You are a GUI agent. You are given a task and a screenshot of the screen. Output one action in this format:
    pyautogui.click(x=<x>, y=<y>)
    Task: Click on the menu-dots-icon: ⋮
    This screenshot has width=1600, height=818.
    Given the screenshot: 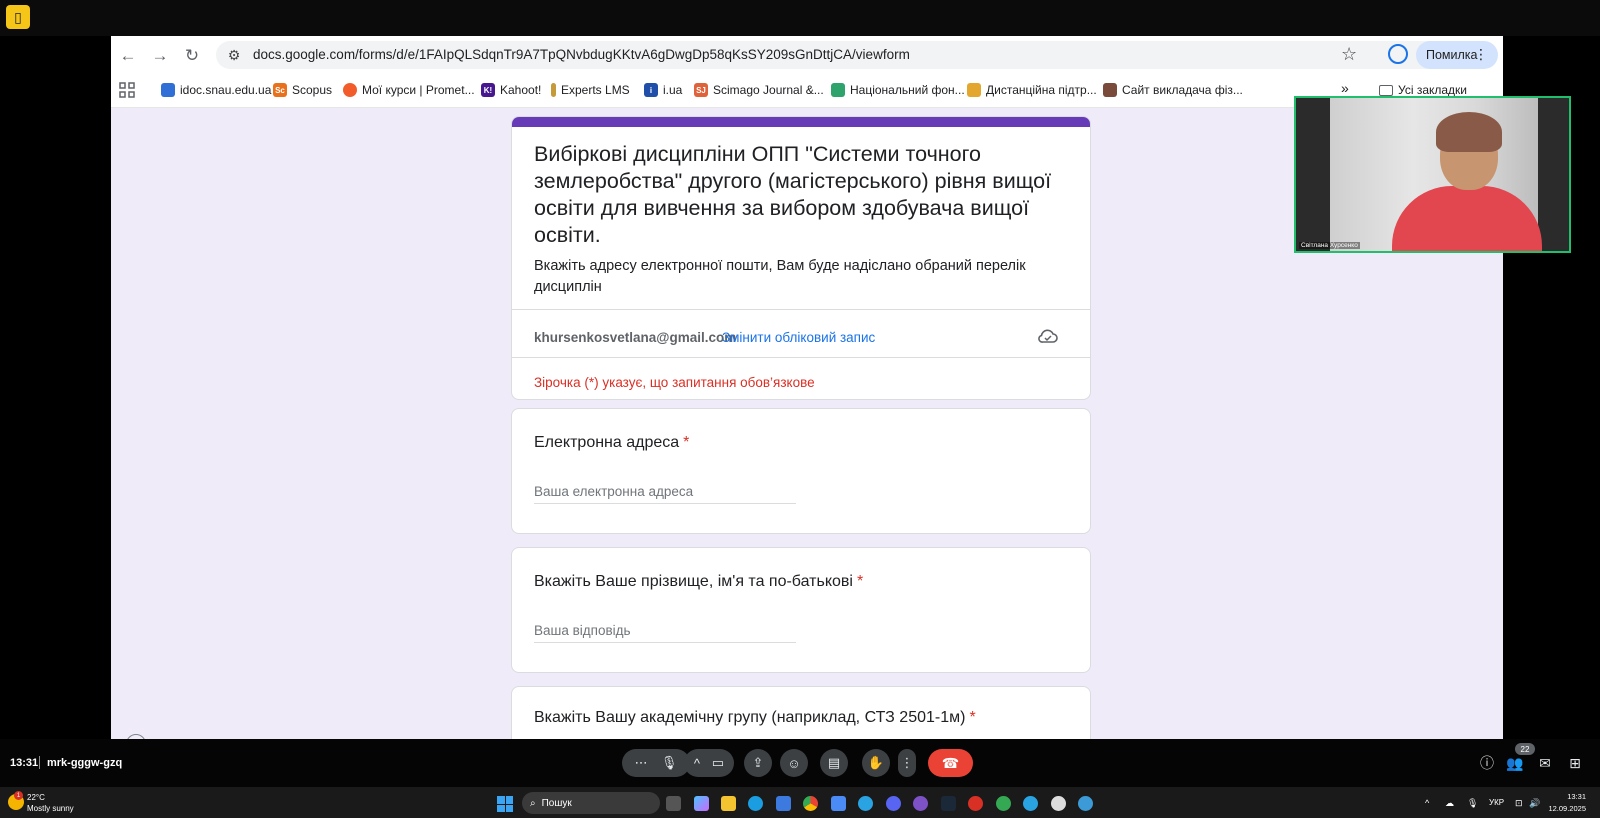 What is the action you would take?
    pyautogui.click(x=1481, y=54)
    